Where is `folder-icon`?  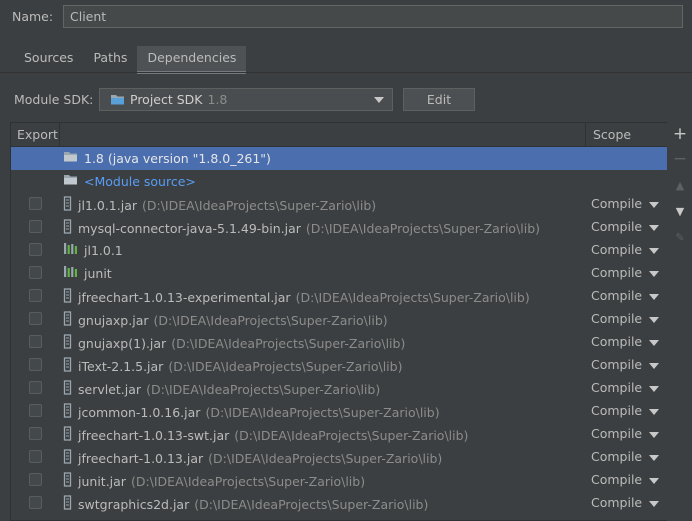 folder-icon is located at coordinates (70, 158).